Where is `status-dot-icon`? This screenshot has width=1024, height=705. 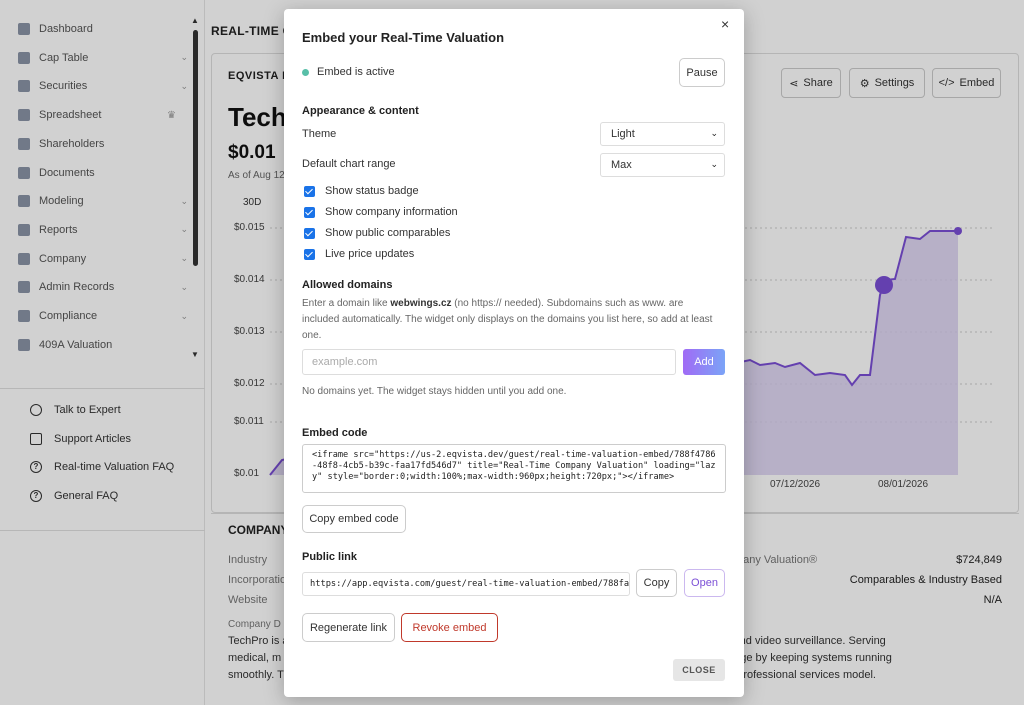 status-dot-icon is located at coordinates (305, 72).